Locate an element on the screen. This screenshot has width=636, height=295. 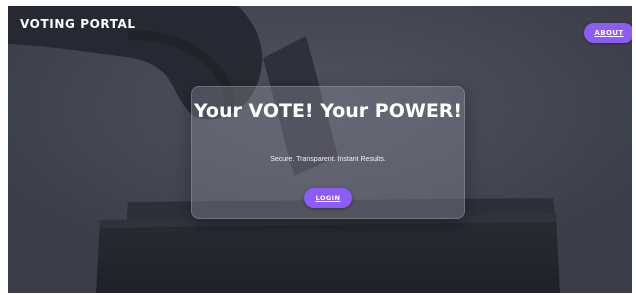
about-button: ABOUT is located at coordinates (608, 33).